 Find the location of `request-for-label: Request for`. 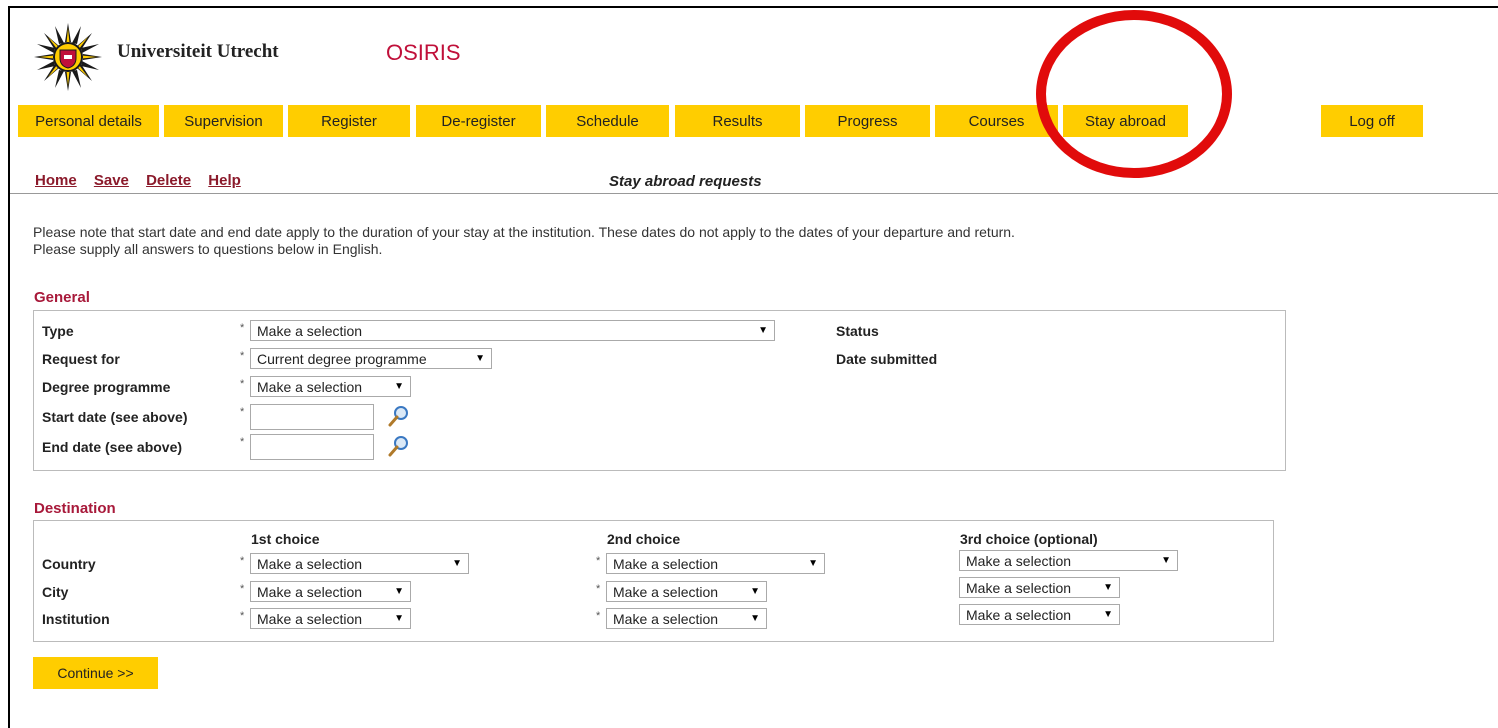

request-for-label: Request for is located at coordinates (81, 359).